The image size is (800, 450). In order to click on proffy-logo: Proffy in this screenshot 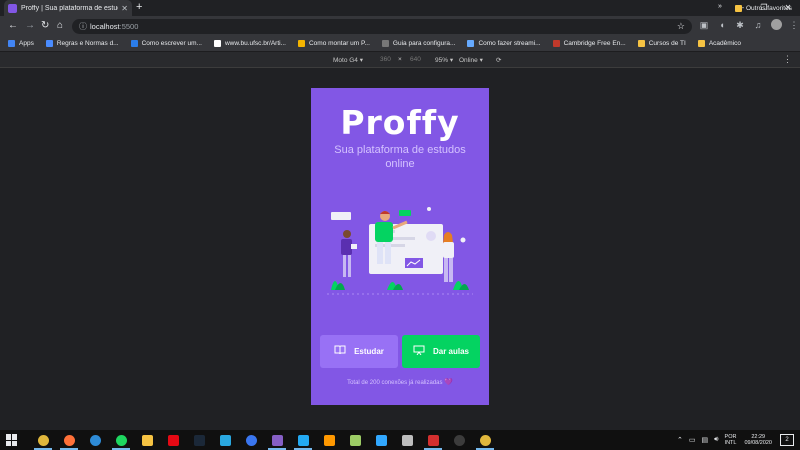, I will do `click(400, 122)`.